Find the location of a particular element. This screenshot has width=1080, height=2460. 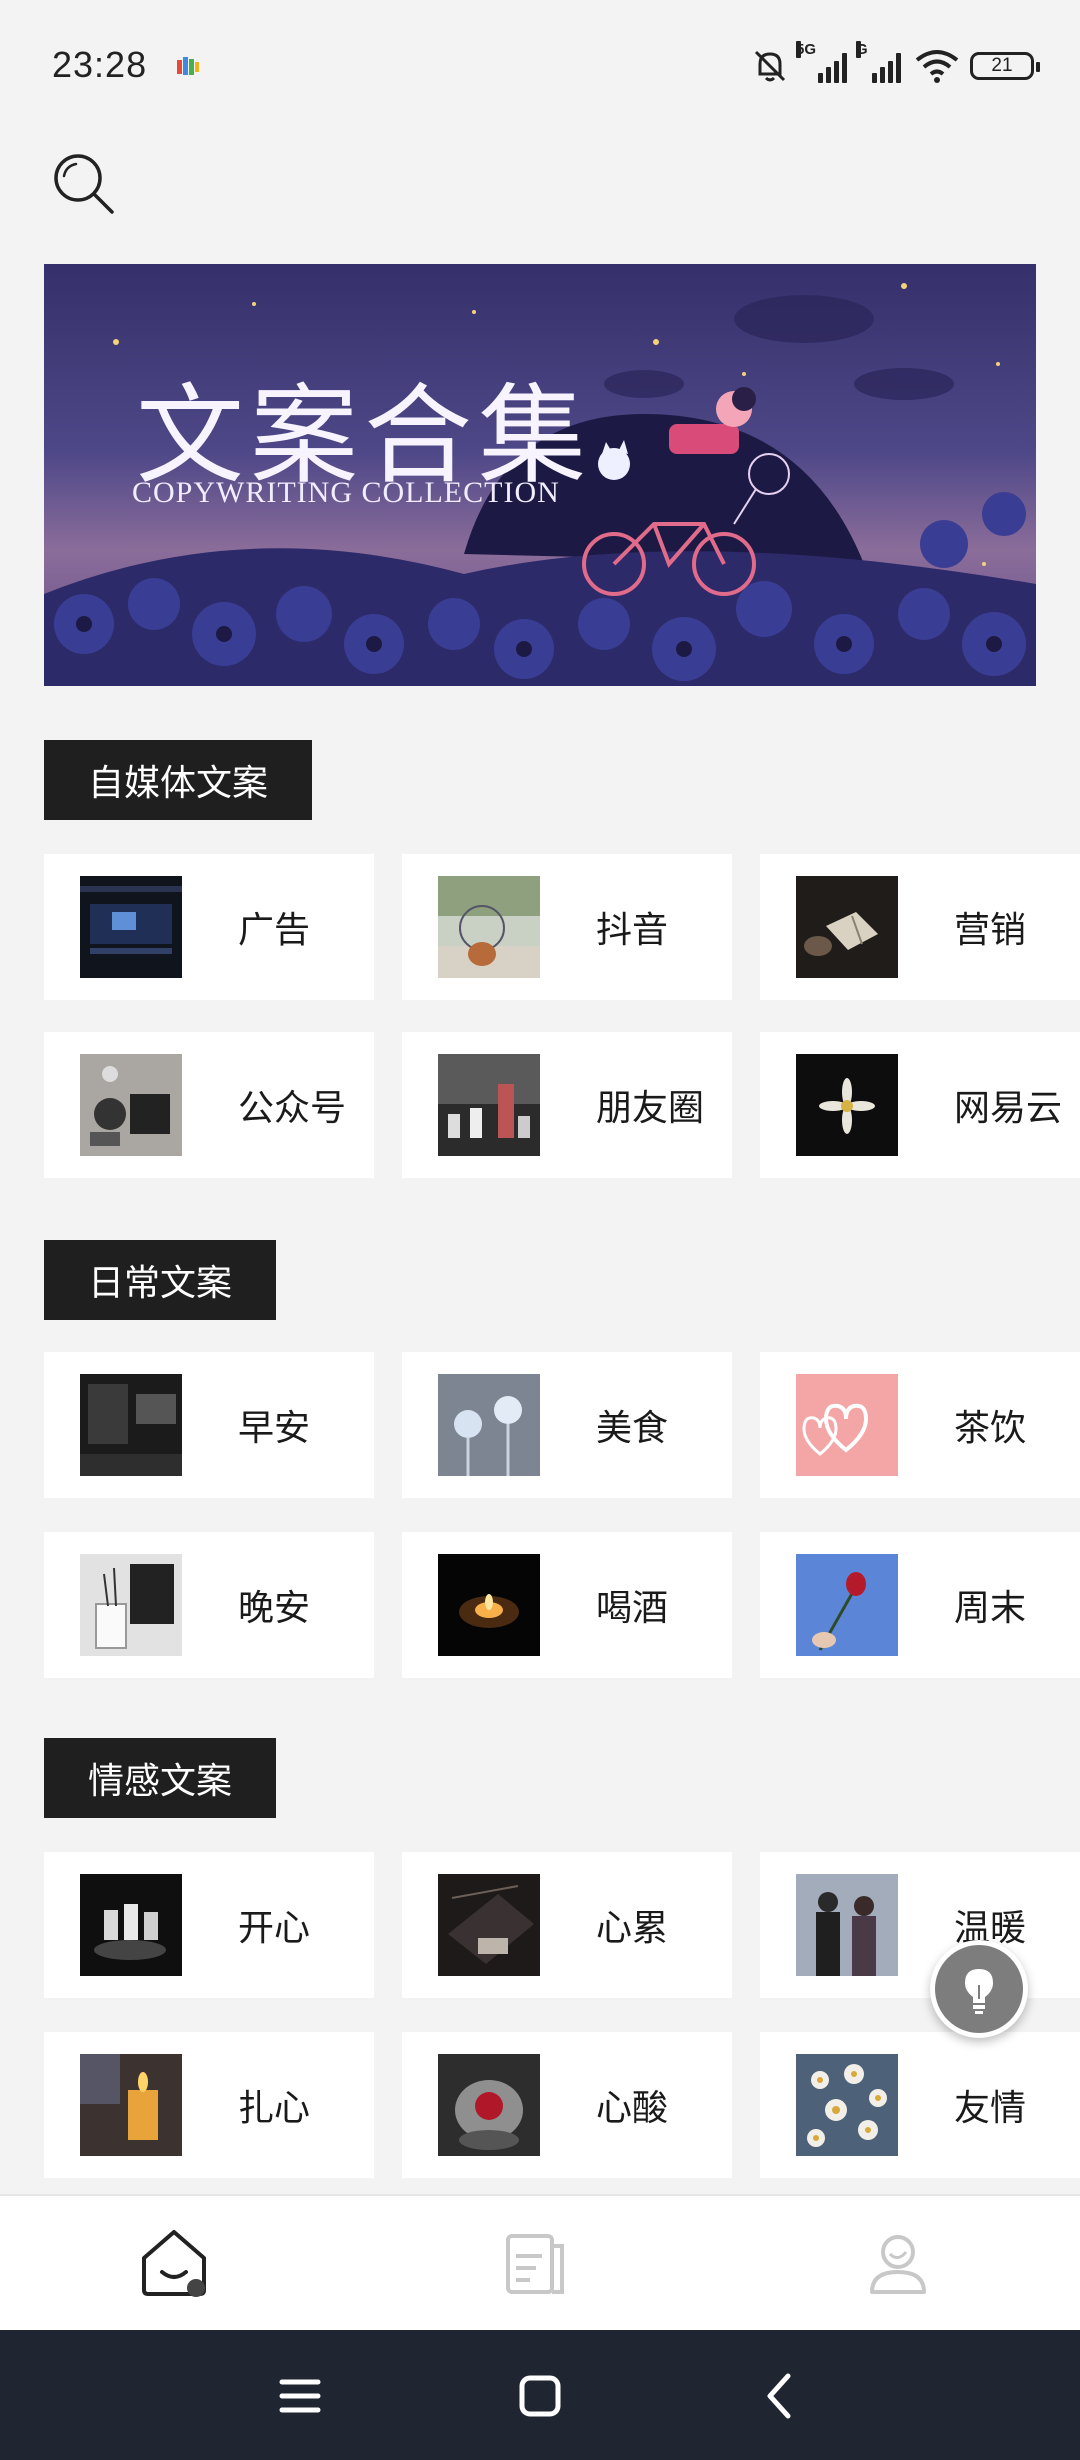

category-label: 心累 is located at coordinates (632, 1928).